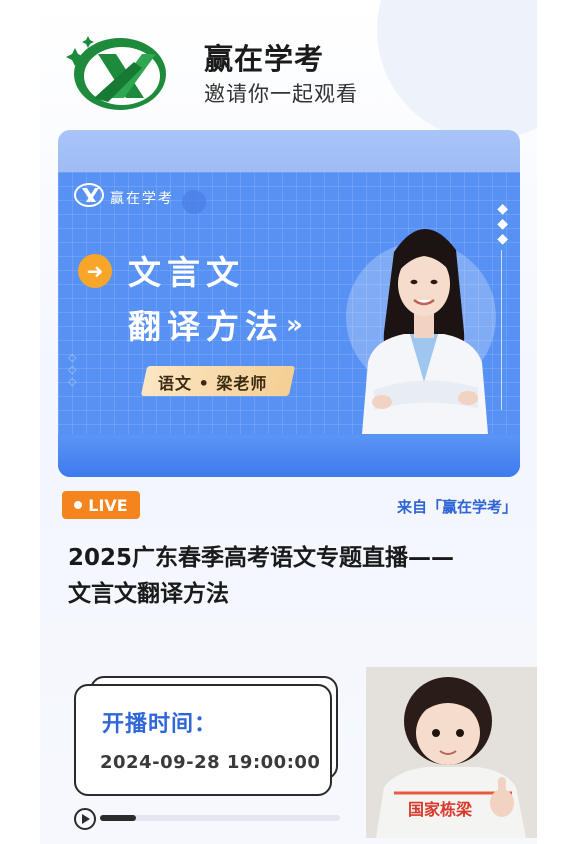 The height and width of the screenshot is (844, 571). I want to click on pip-video: 国家栋梁, so click(451, 752).